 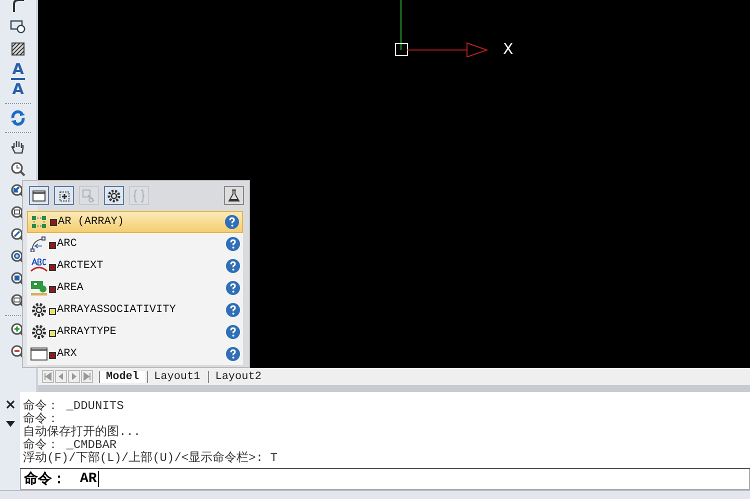 I want to click on flask-icon, so click(x=234, y=195).